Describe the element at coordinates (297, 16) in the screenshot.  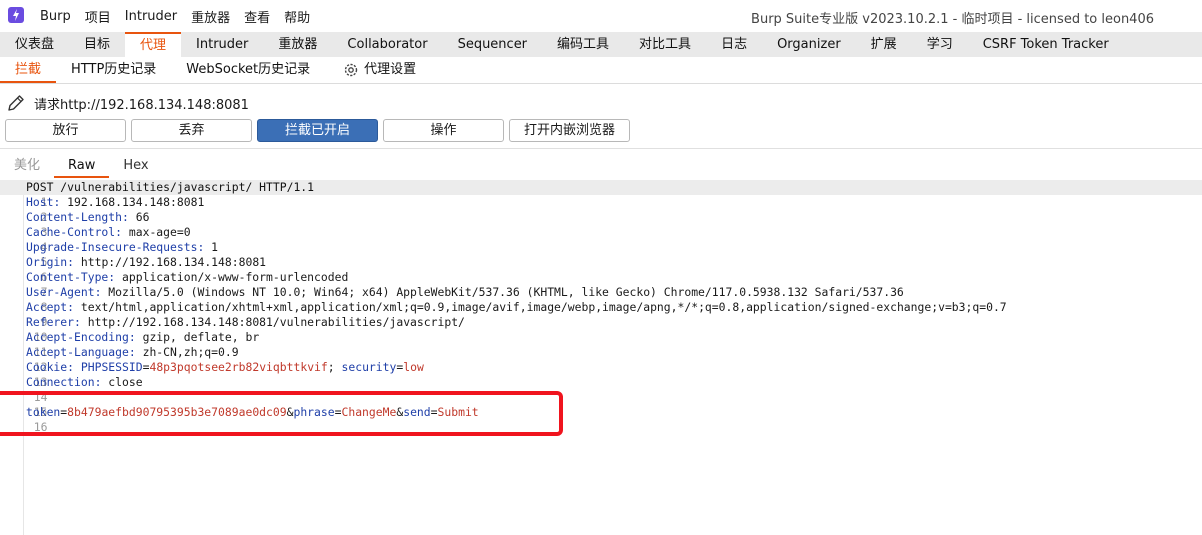
I see `menu-help: 帮助` at that location.